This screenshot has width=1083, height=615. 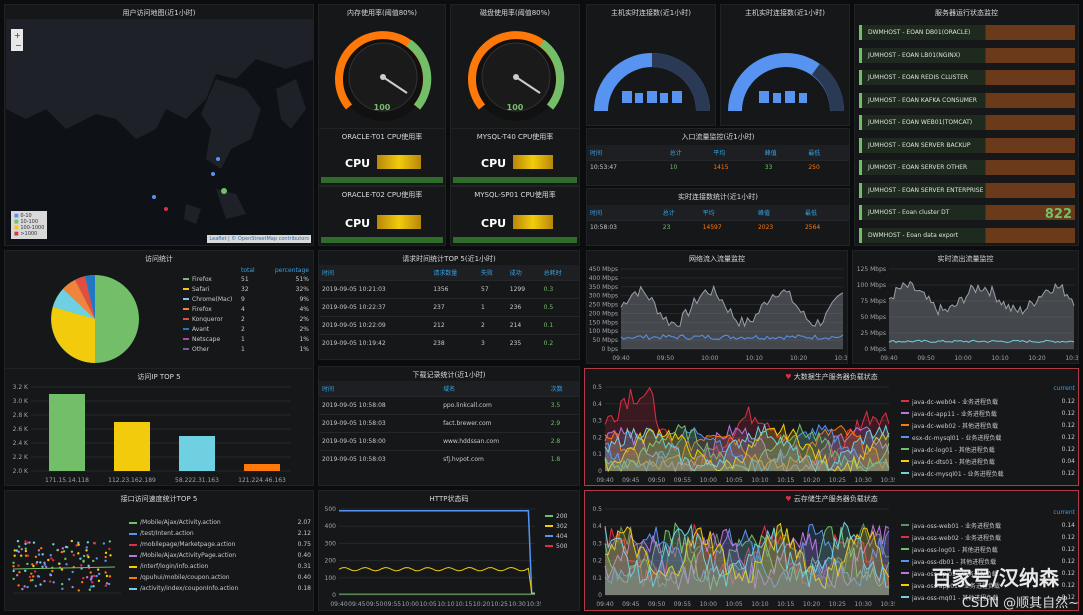 What do you see at coordinates (597, 578) in the screenshot?
I see `y-tick: 0.1` at bounding box center [597, 578].